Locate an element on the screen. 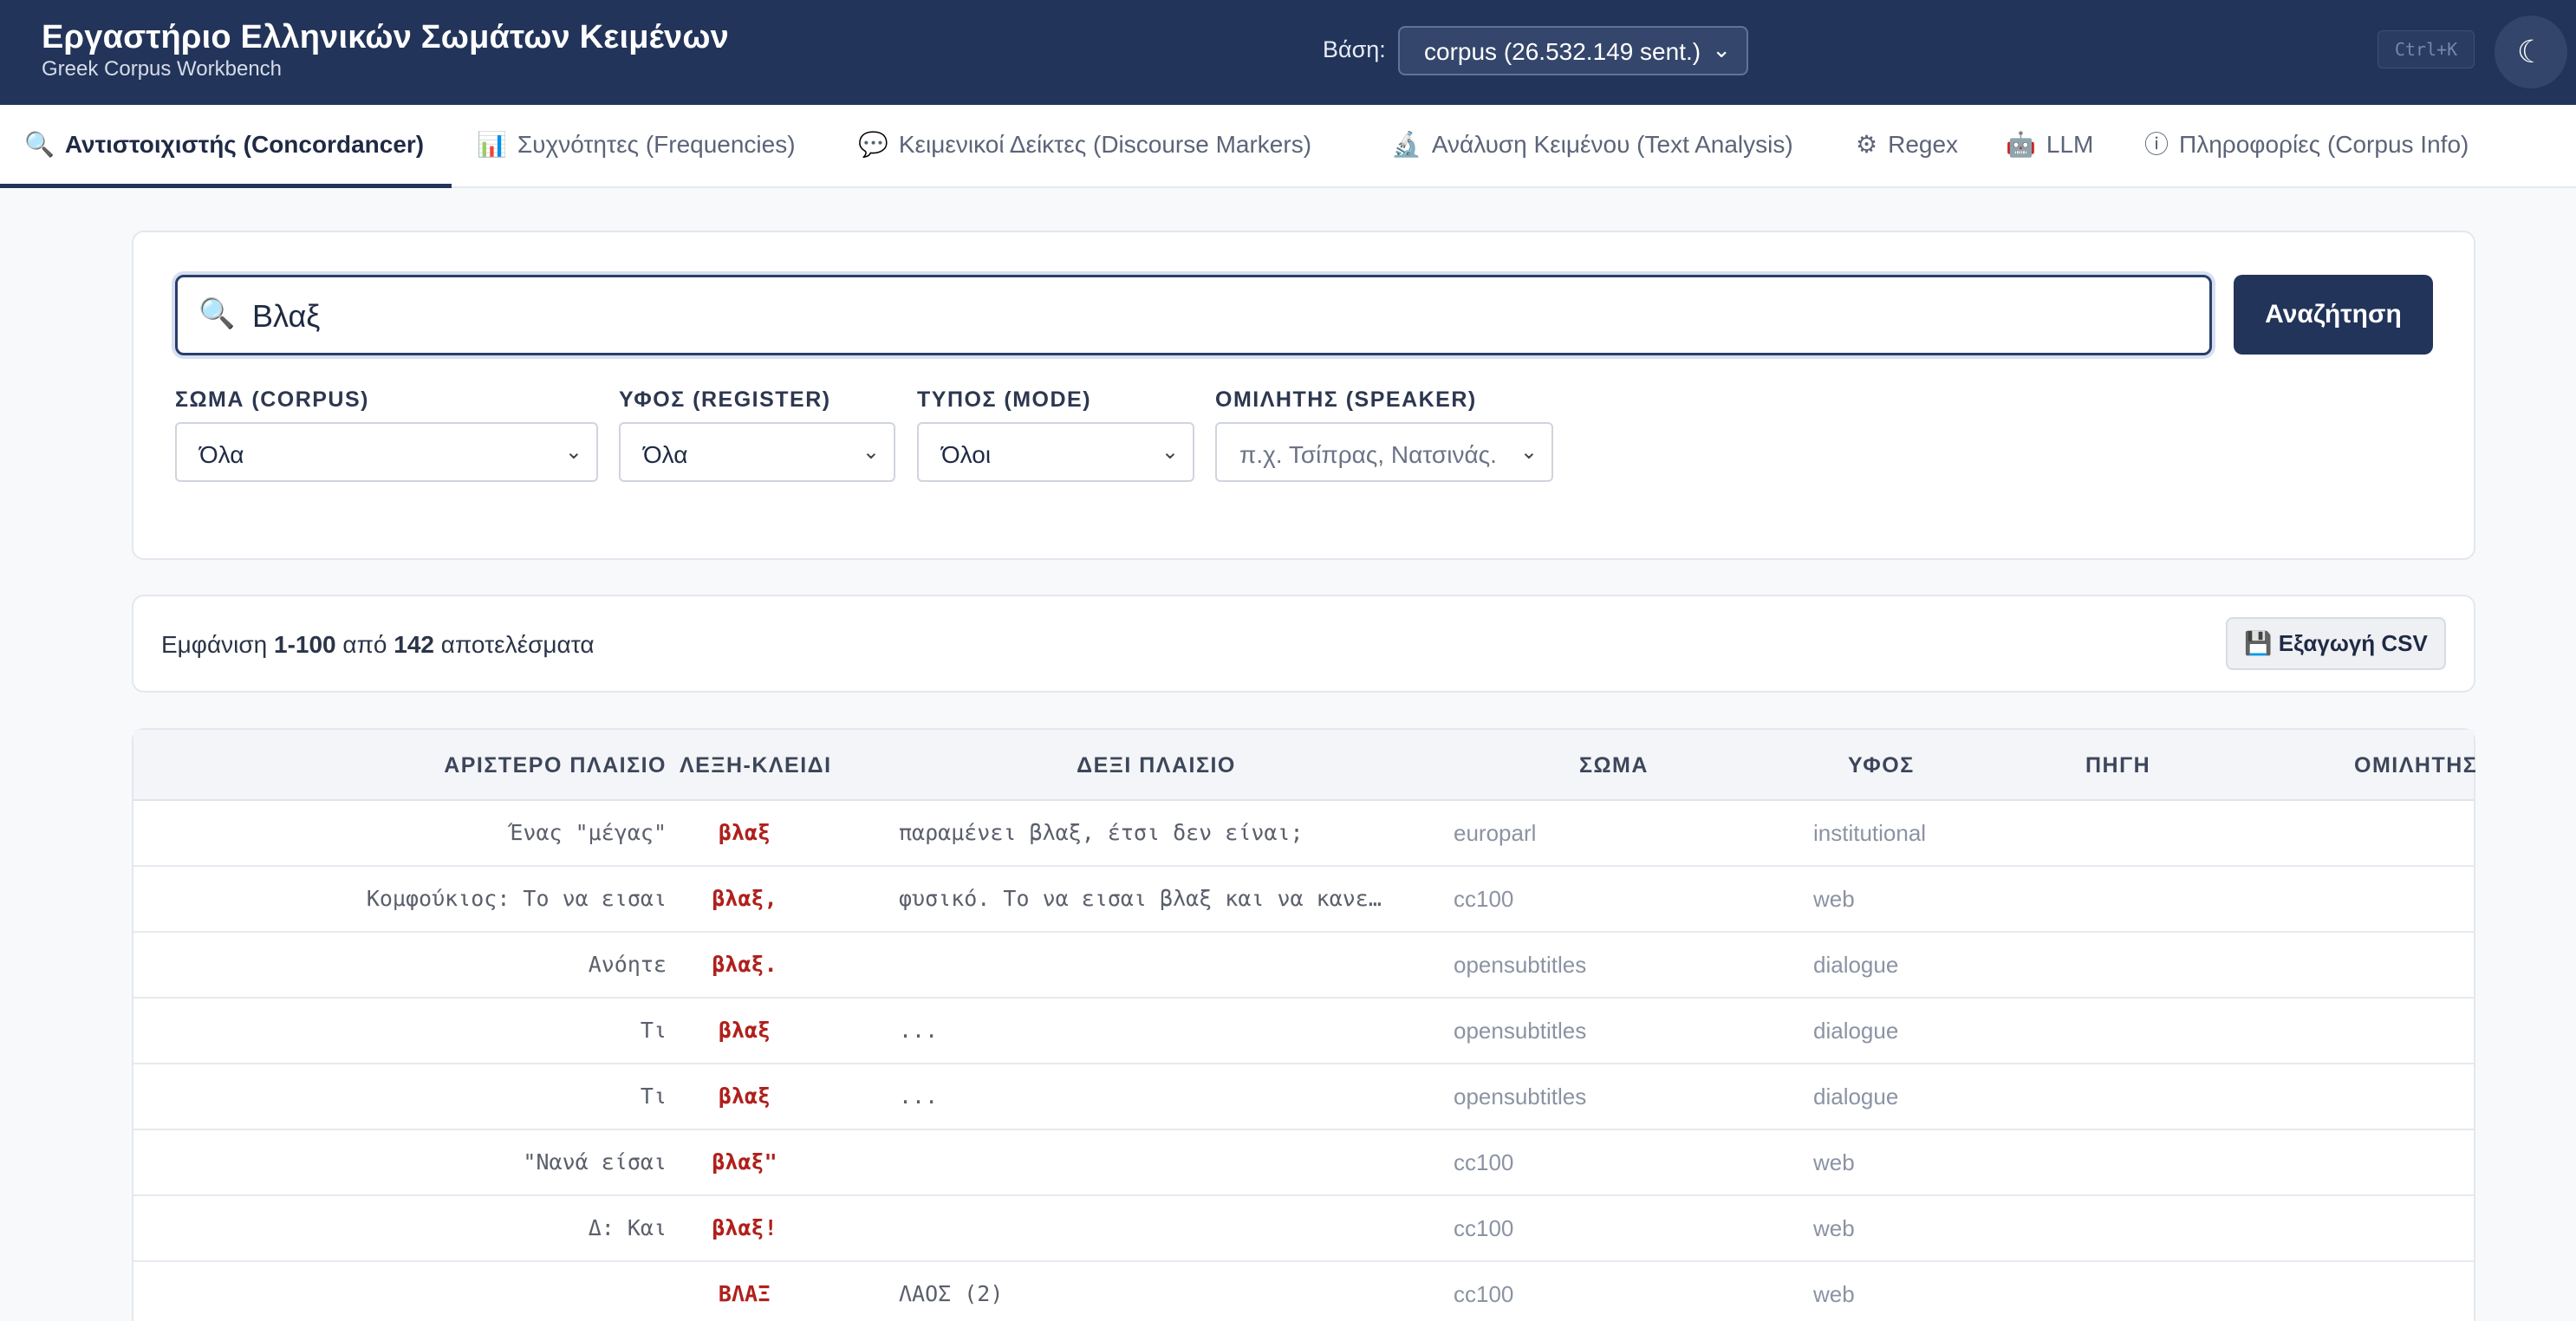 The width and height of the screenshot is (2576, 1321). table-row: "Νανά είσαι βλαξ" cc100 web is located at coordinates (1303, 1163).